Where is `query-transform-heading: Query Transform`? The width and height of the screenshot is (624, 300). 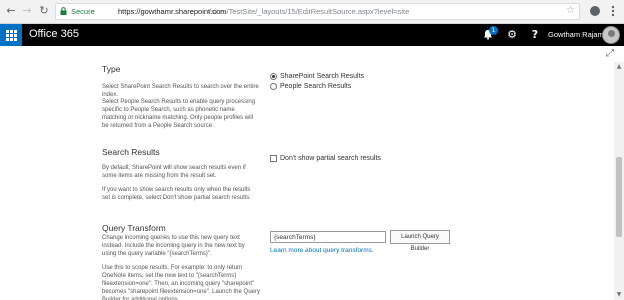
query-transform-heading: Query Transform is located at coordinates (134, 228).